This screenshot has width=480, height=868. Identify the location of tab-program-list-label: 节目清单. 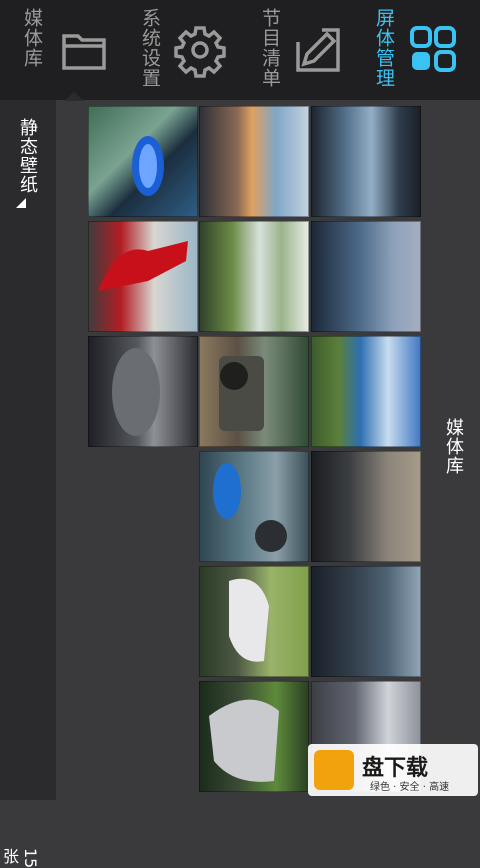
(270, 48).